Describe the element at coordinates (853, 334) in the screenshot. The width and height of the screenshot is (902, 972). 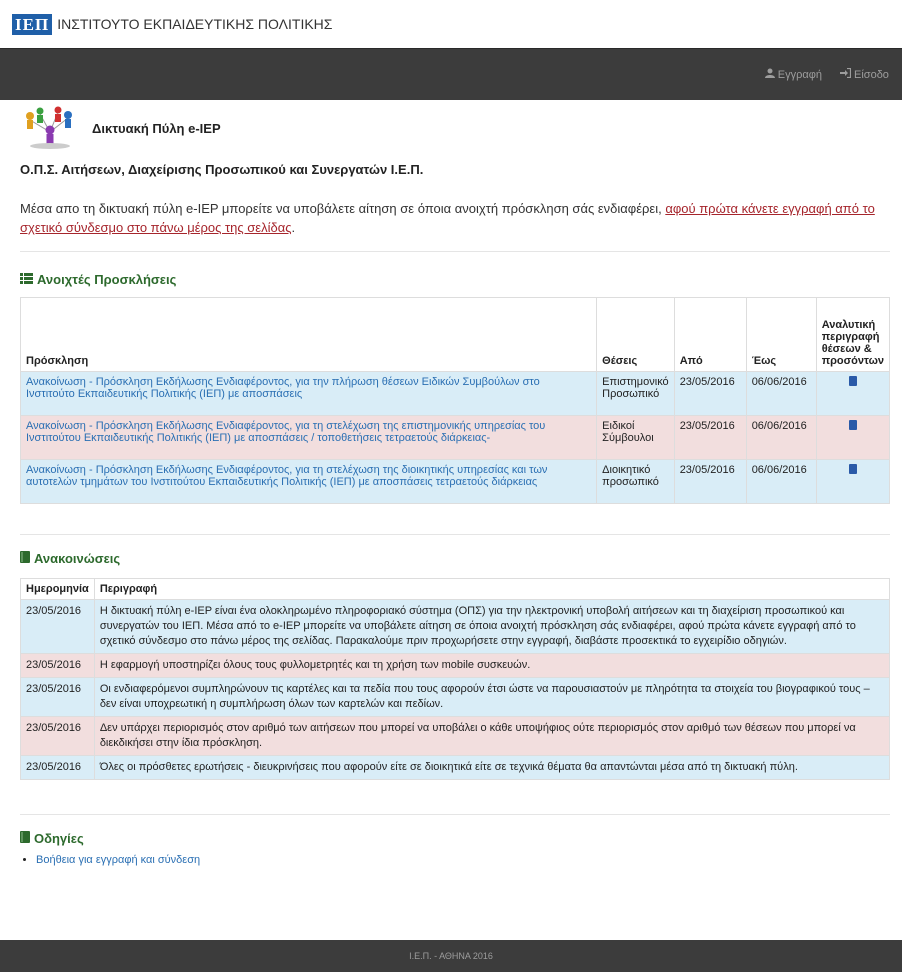
I see `col-details: Αναλυτική περιγραφή θέσεων & προσόντων` at that location.